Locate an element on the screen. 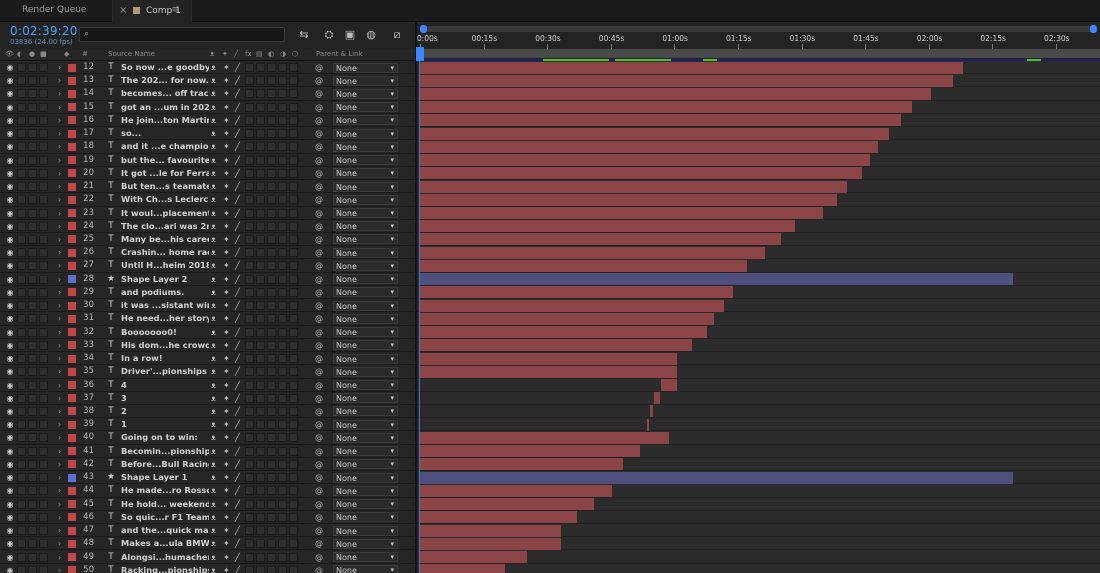  layer-name: In a row! is located at coordinates (165, 358).